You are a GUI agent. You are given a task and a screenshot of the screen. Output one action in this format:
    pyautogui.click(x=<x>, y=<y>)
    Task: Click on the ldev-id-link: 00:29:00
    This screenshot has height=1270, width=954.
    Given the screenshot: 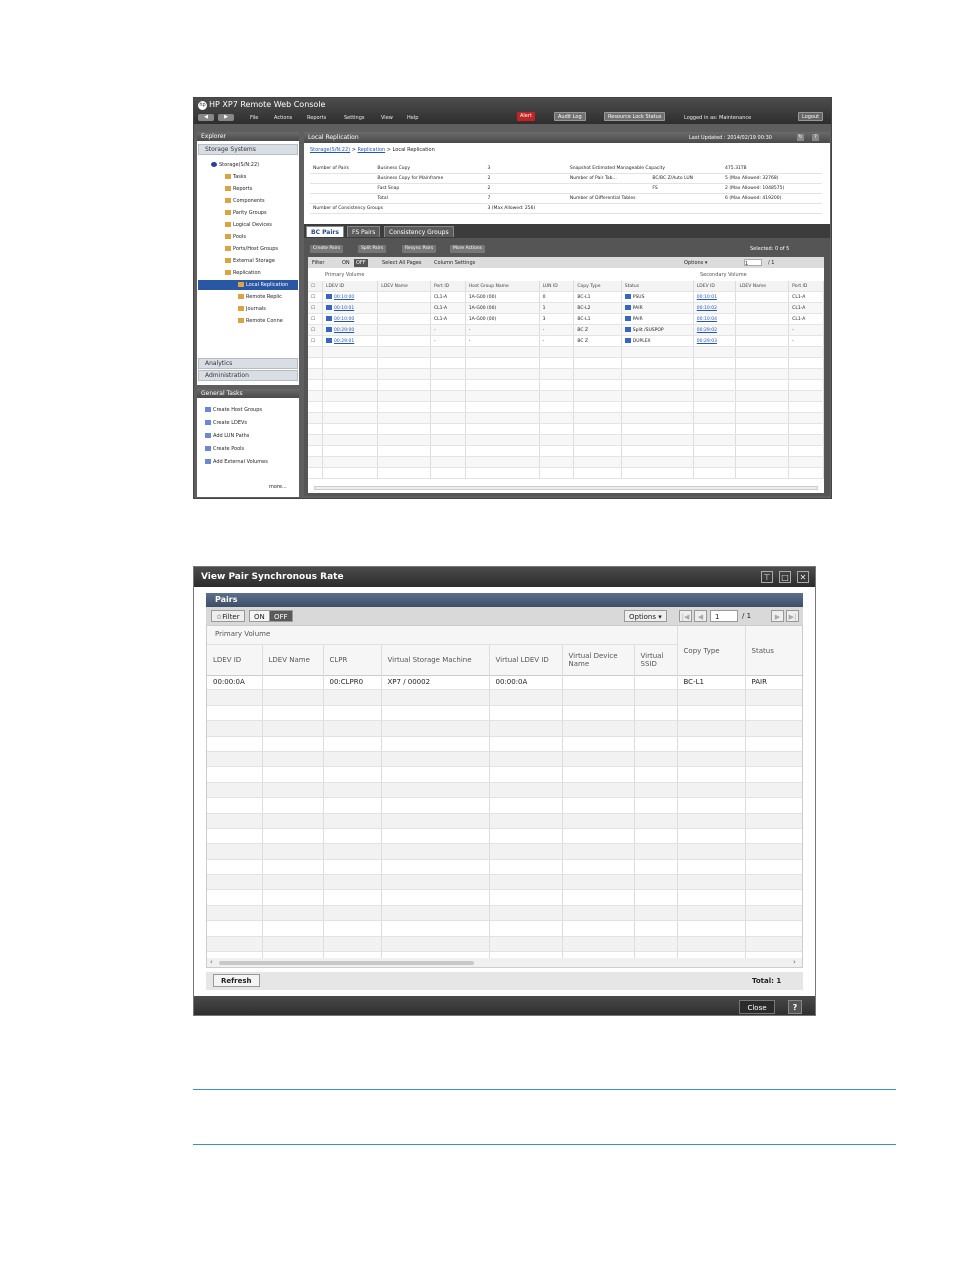 What is the action you would take?
    pyautogui.click(x=344, y=330)
    